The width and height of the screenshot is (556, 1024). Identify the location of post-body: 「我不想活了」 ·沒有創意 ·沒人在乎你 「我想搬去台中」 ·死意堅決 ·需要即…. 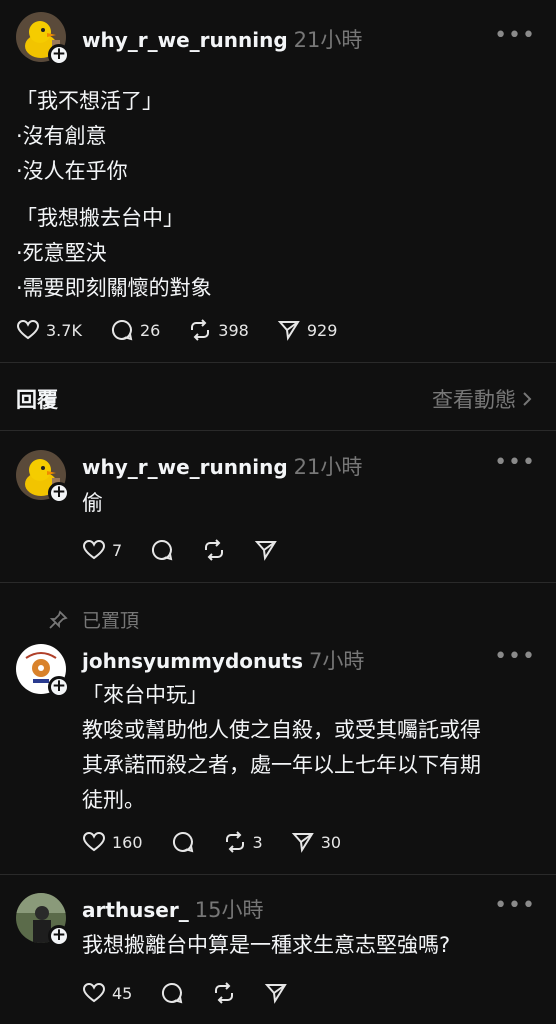
(114, 195).